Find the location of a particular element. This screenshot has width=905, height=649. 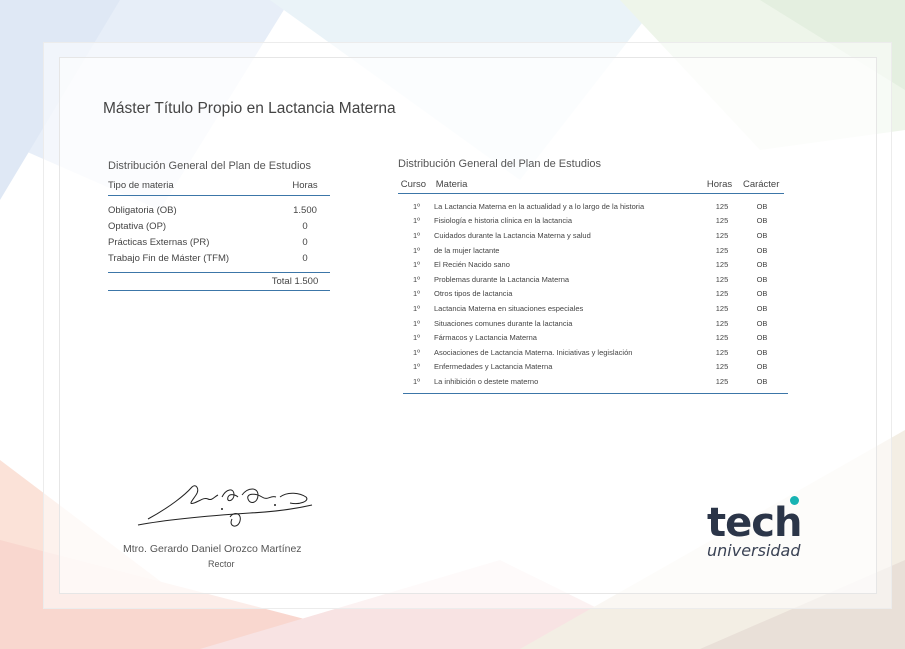

header-caracter: Carácter is located at coordinates (761, 184).